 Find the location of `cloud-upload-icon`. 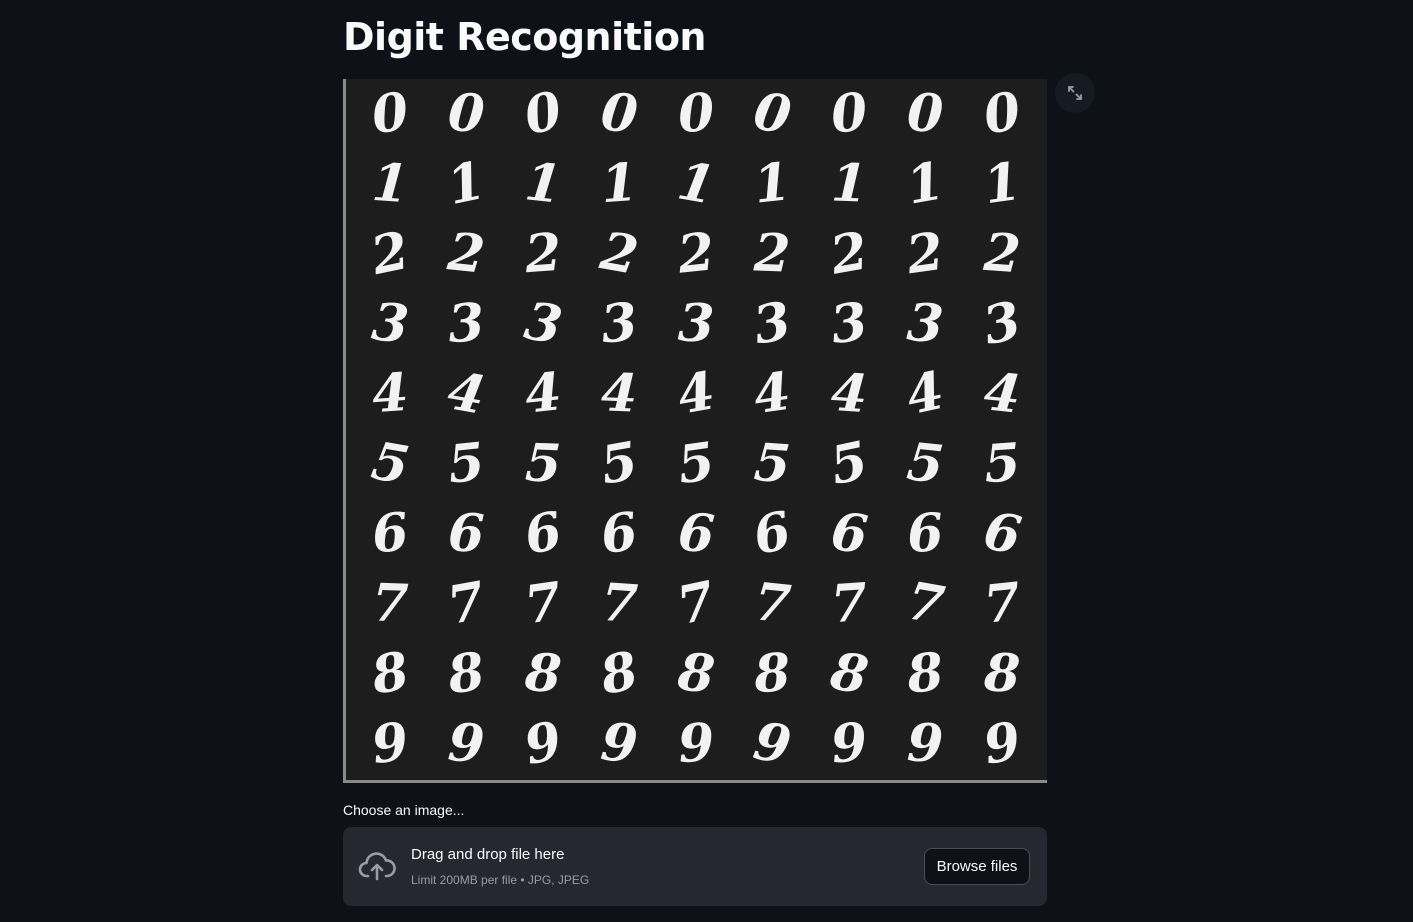

cloud-upload-icon is located at coordinates (377, 866).